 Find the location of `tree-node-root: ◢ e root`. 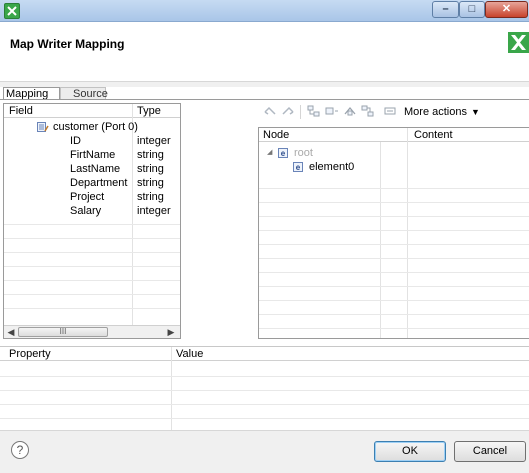

tree-node-root: ◢ e root is located at coordinates (394, 153).